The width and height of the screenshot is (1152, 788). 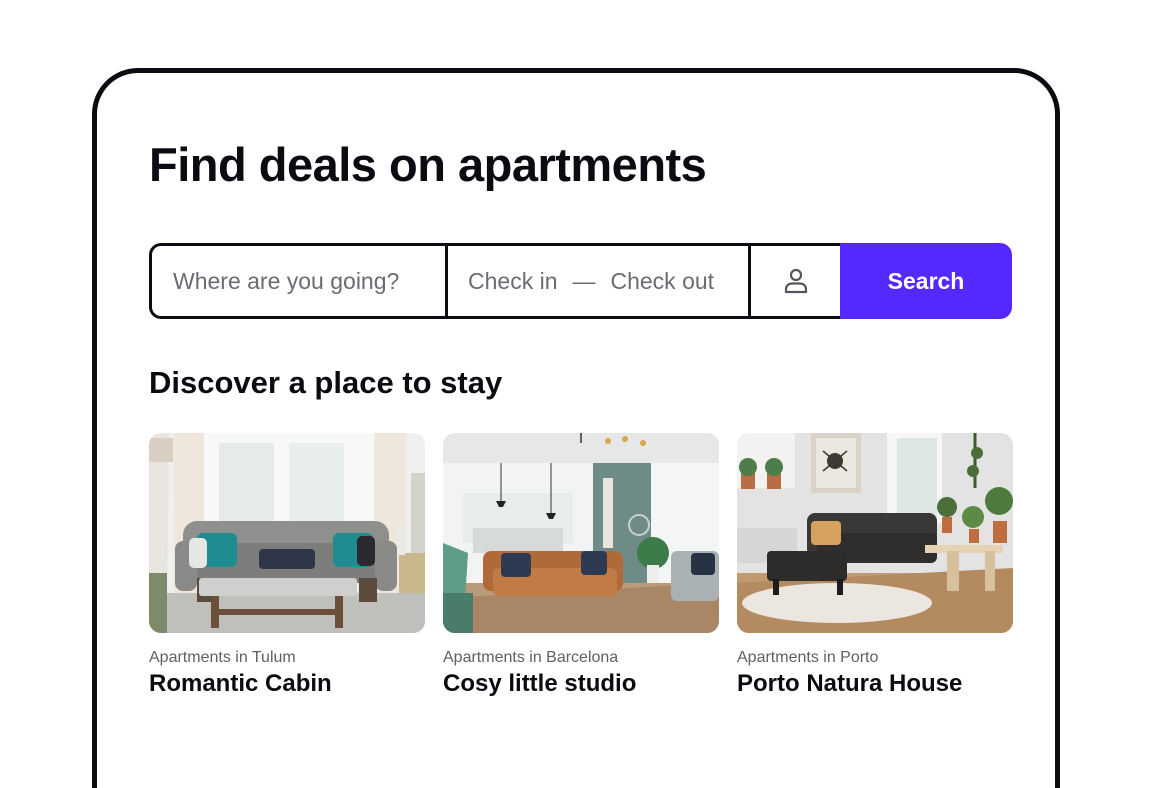 I want to click on guests-button, so click(x=795, y=281).